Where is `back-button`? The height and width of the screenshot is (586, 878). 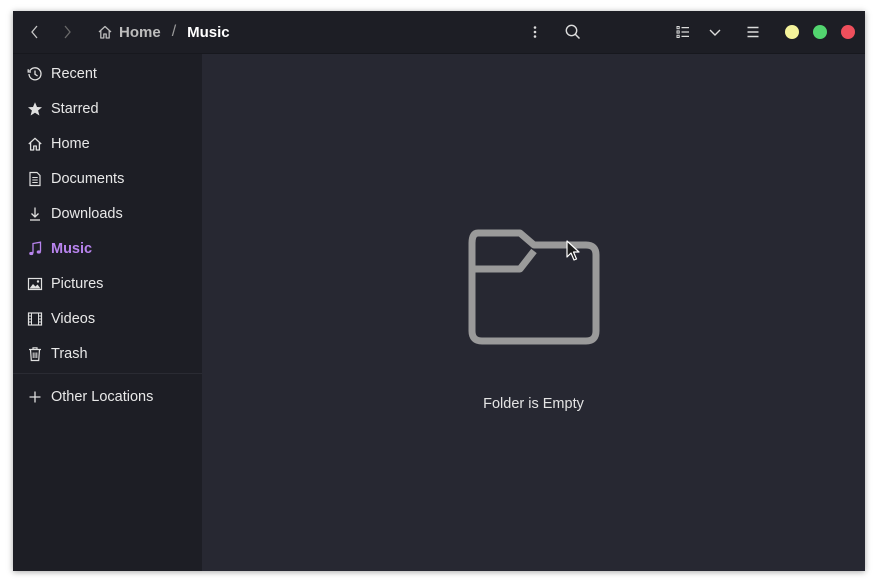 back-button is located at coordinates (35, 32).